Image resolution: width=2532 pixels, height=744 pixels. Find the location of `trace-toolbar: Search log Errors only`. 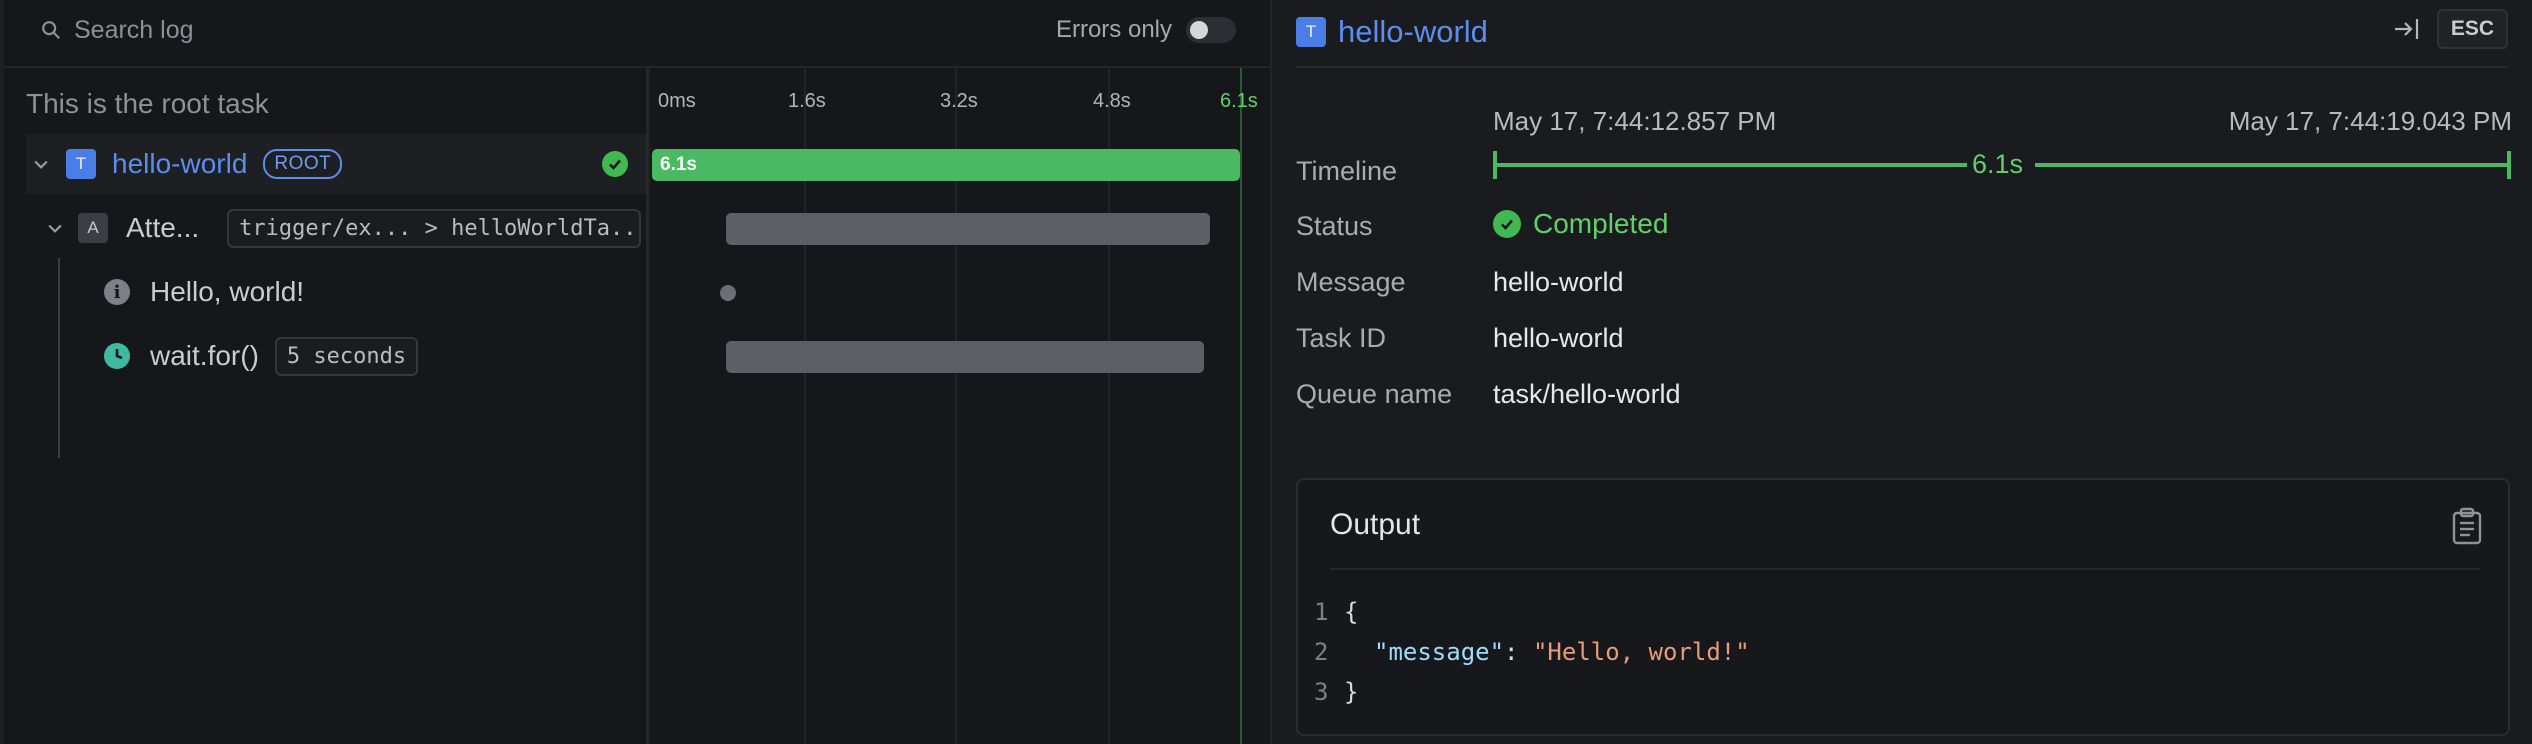

trace-toolbar: Search log Errors only is located at coordinates (637, 34).